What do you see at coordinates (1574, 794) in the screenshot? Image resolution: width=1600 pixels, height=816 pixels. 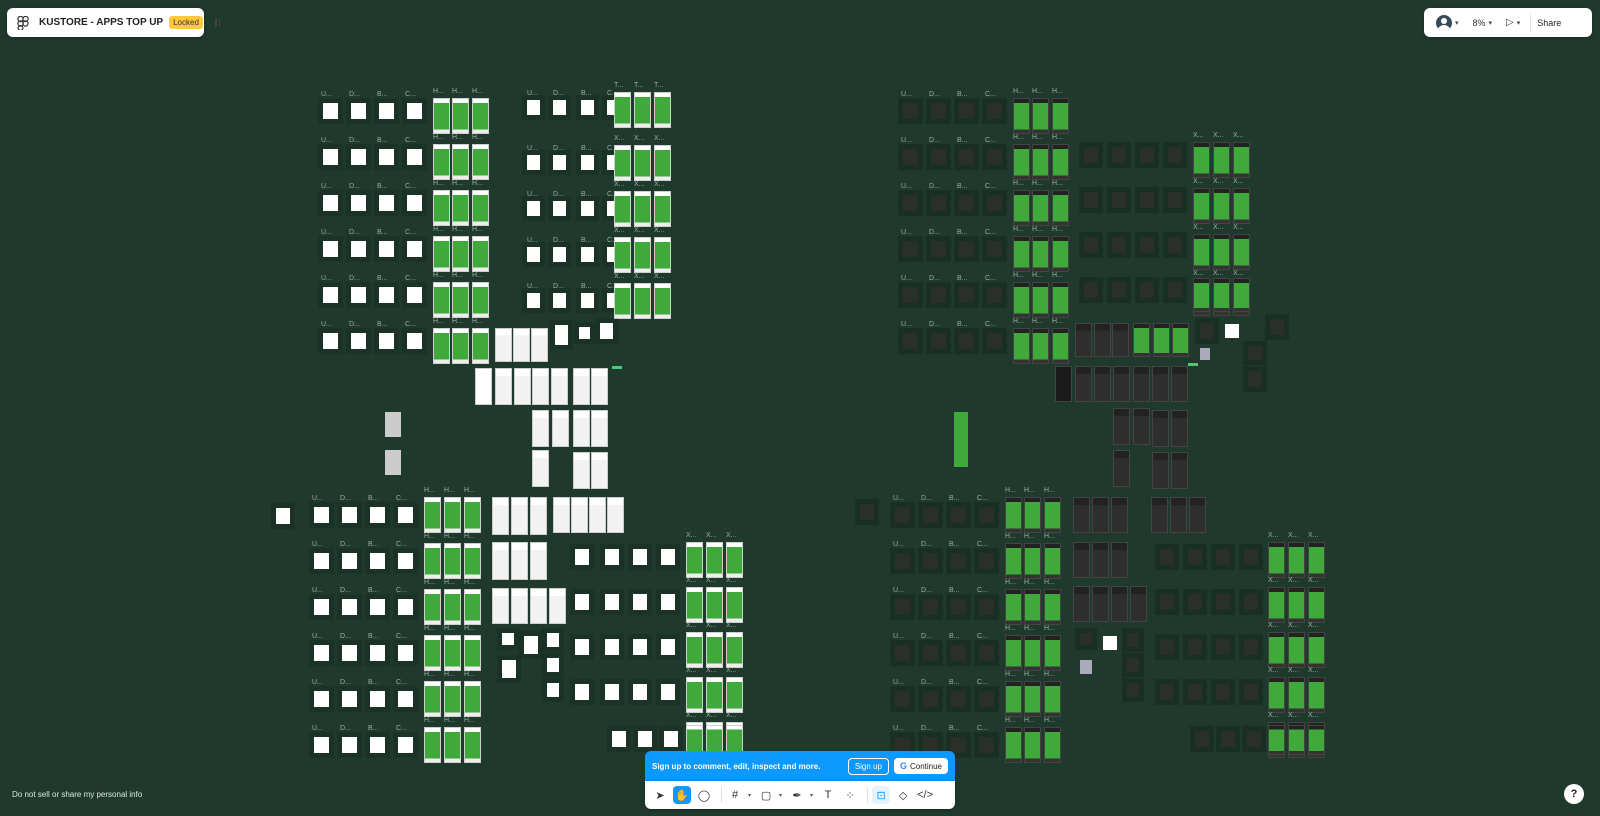 I see `help-icon: ?` at bounding box center [1574, 794].